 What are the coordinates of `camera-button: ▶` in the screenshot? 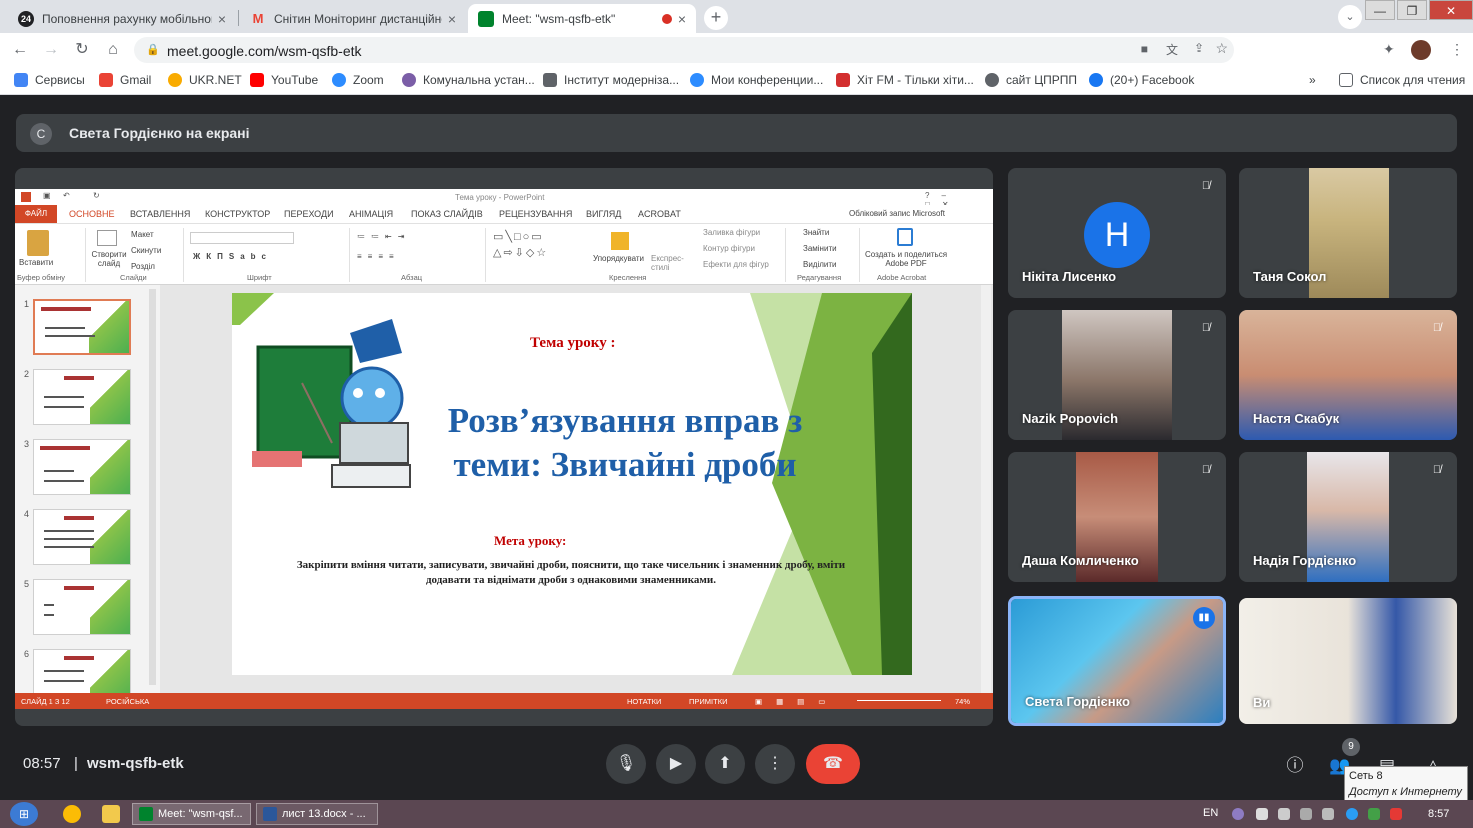 It's located at (676, 764).